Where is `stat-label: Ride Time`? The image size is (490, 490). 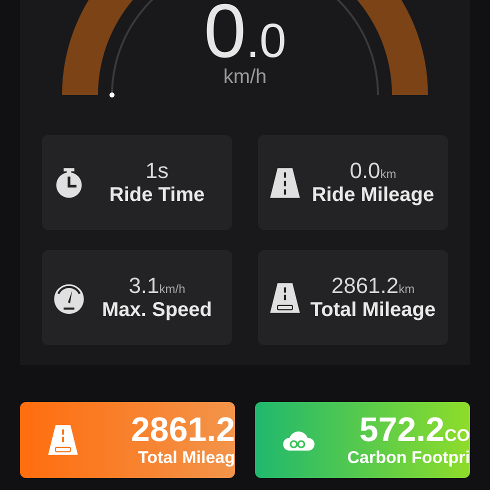
stat-label: Ride Time is located at coordinates (157, 195).